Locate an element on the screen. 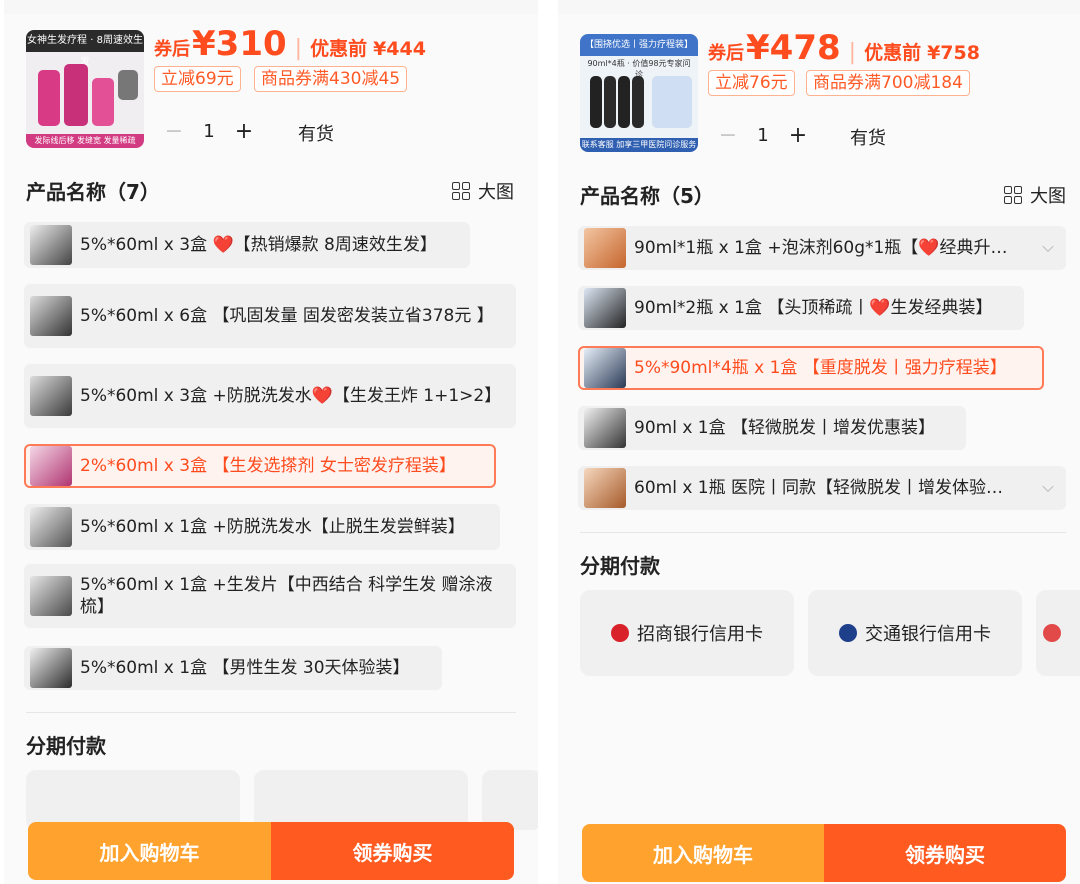 The image size is (1080, 884). doctor-shape is located at coordinates (672, 102).